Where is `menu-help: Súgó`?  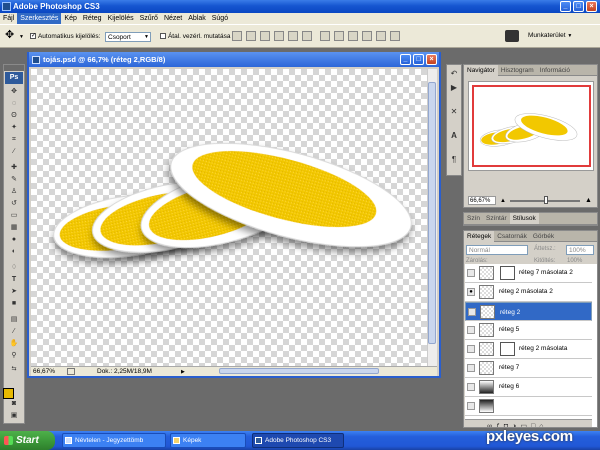
menu-help: Súgó is located at coordinates (220, 18).